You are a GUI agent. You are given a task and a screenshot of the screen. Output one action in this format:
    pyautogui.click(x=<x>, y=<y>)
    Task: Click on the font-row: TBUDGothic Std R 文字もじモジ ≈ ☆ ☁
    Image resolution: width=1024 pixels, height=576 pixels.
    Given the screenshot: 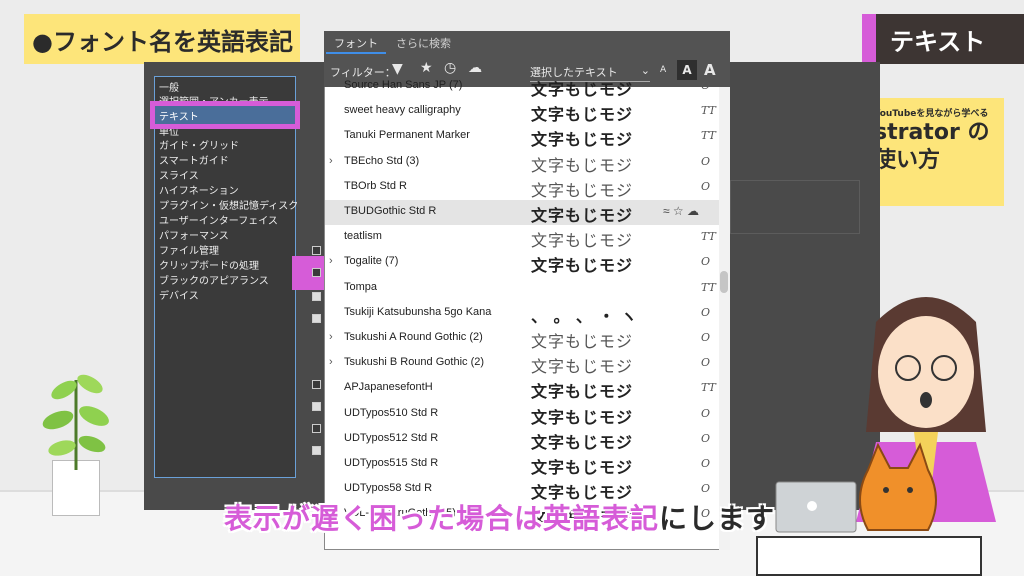 What is the action you would take?
    pyautogui.click(x=522, y=212)
    